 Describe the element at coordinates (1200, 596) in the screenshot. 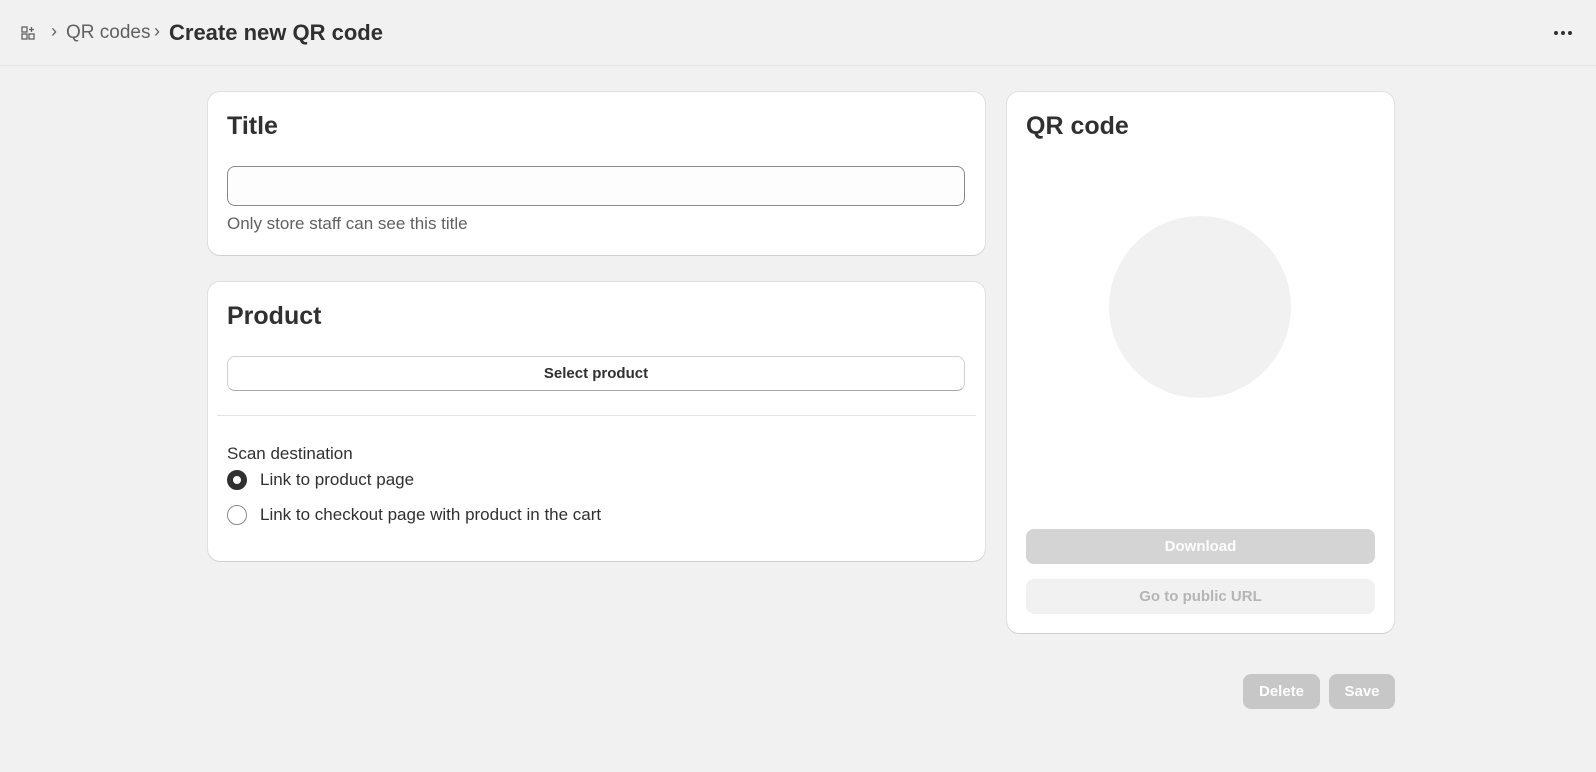

I see `go-to-public-url-button: Go to public URL` at that location.